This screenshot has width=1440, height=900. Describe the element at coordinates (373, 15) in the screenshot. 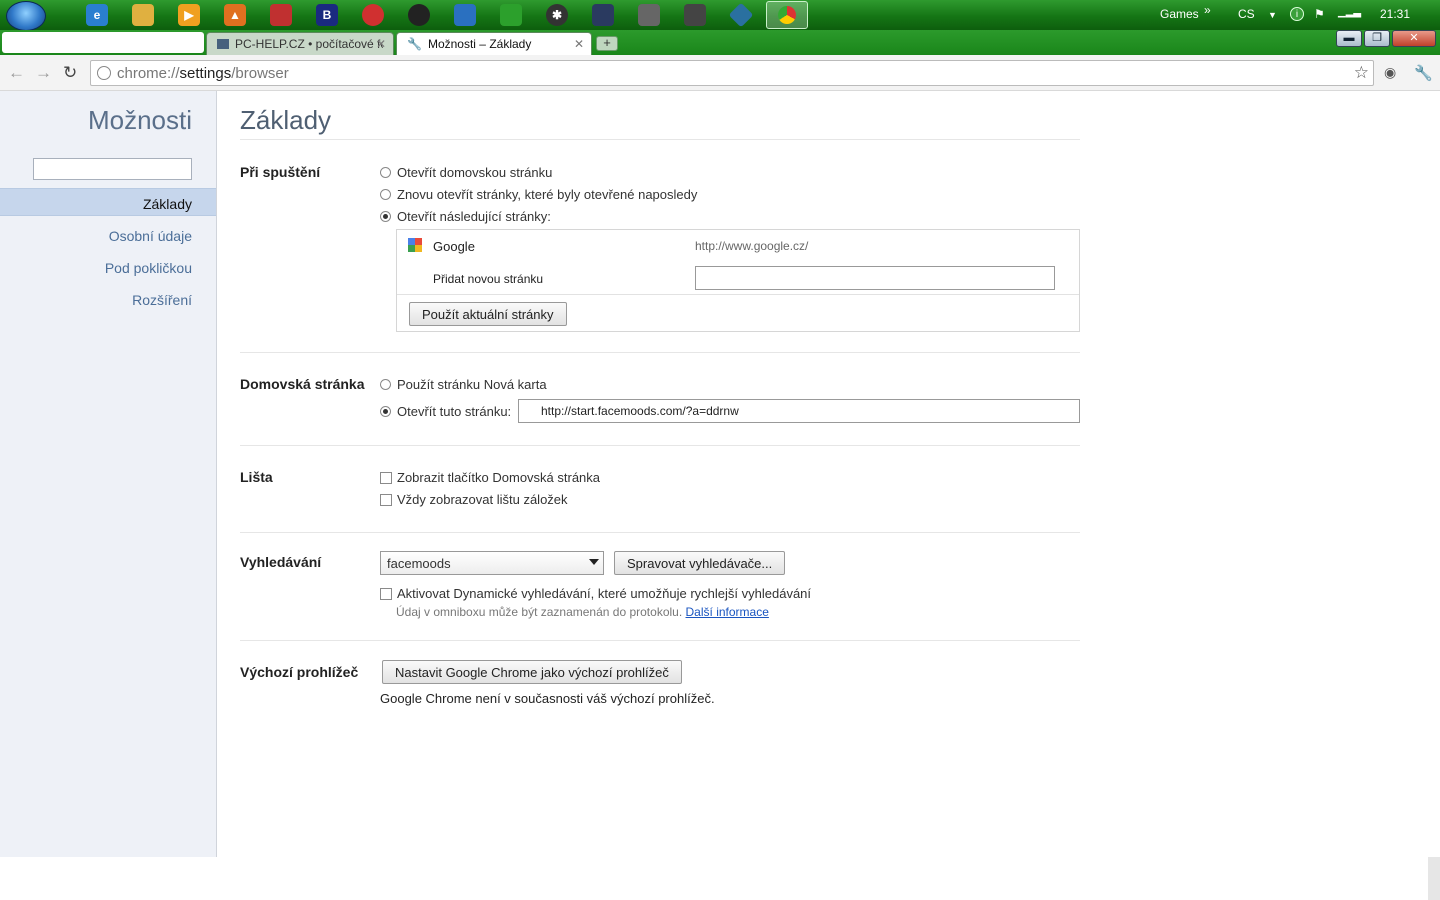

I see `red-icon` at that location.